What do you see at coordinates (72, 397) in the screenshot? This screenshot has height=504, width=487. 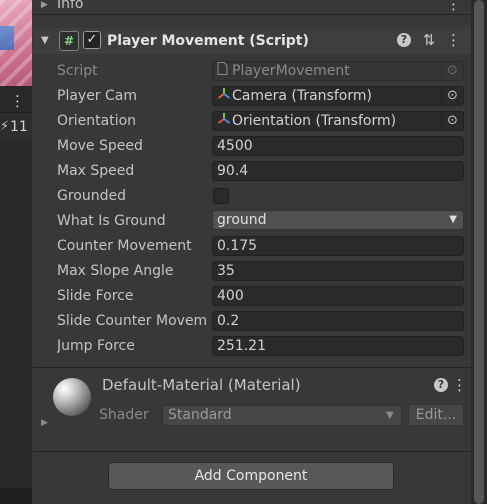 I see `material-preview-sphere` at bounding box center [72, 397].